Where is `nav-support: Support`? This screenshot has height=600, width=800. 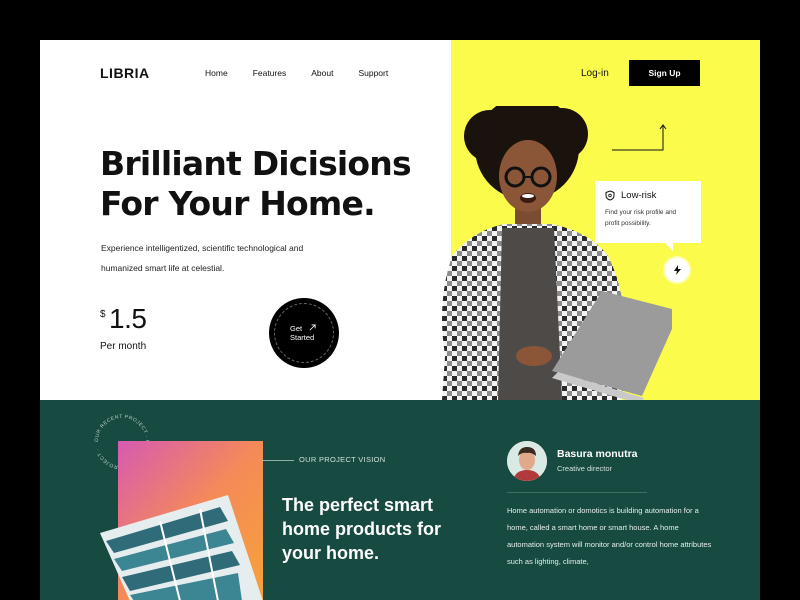
nav-support: Support is located at coordinates (373, 73).